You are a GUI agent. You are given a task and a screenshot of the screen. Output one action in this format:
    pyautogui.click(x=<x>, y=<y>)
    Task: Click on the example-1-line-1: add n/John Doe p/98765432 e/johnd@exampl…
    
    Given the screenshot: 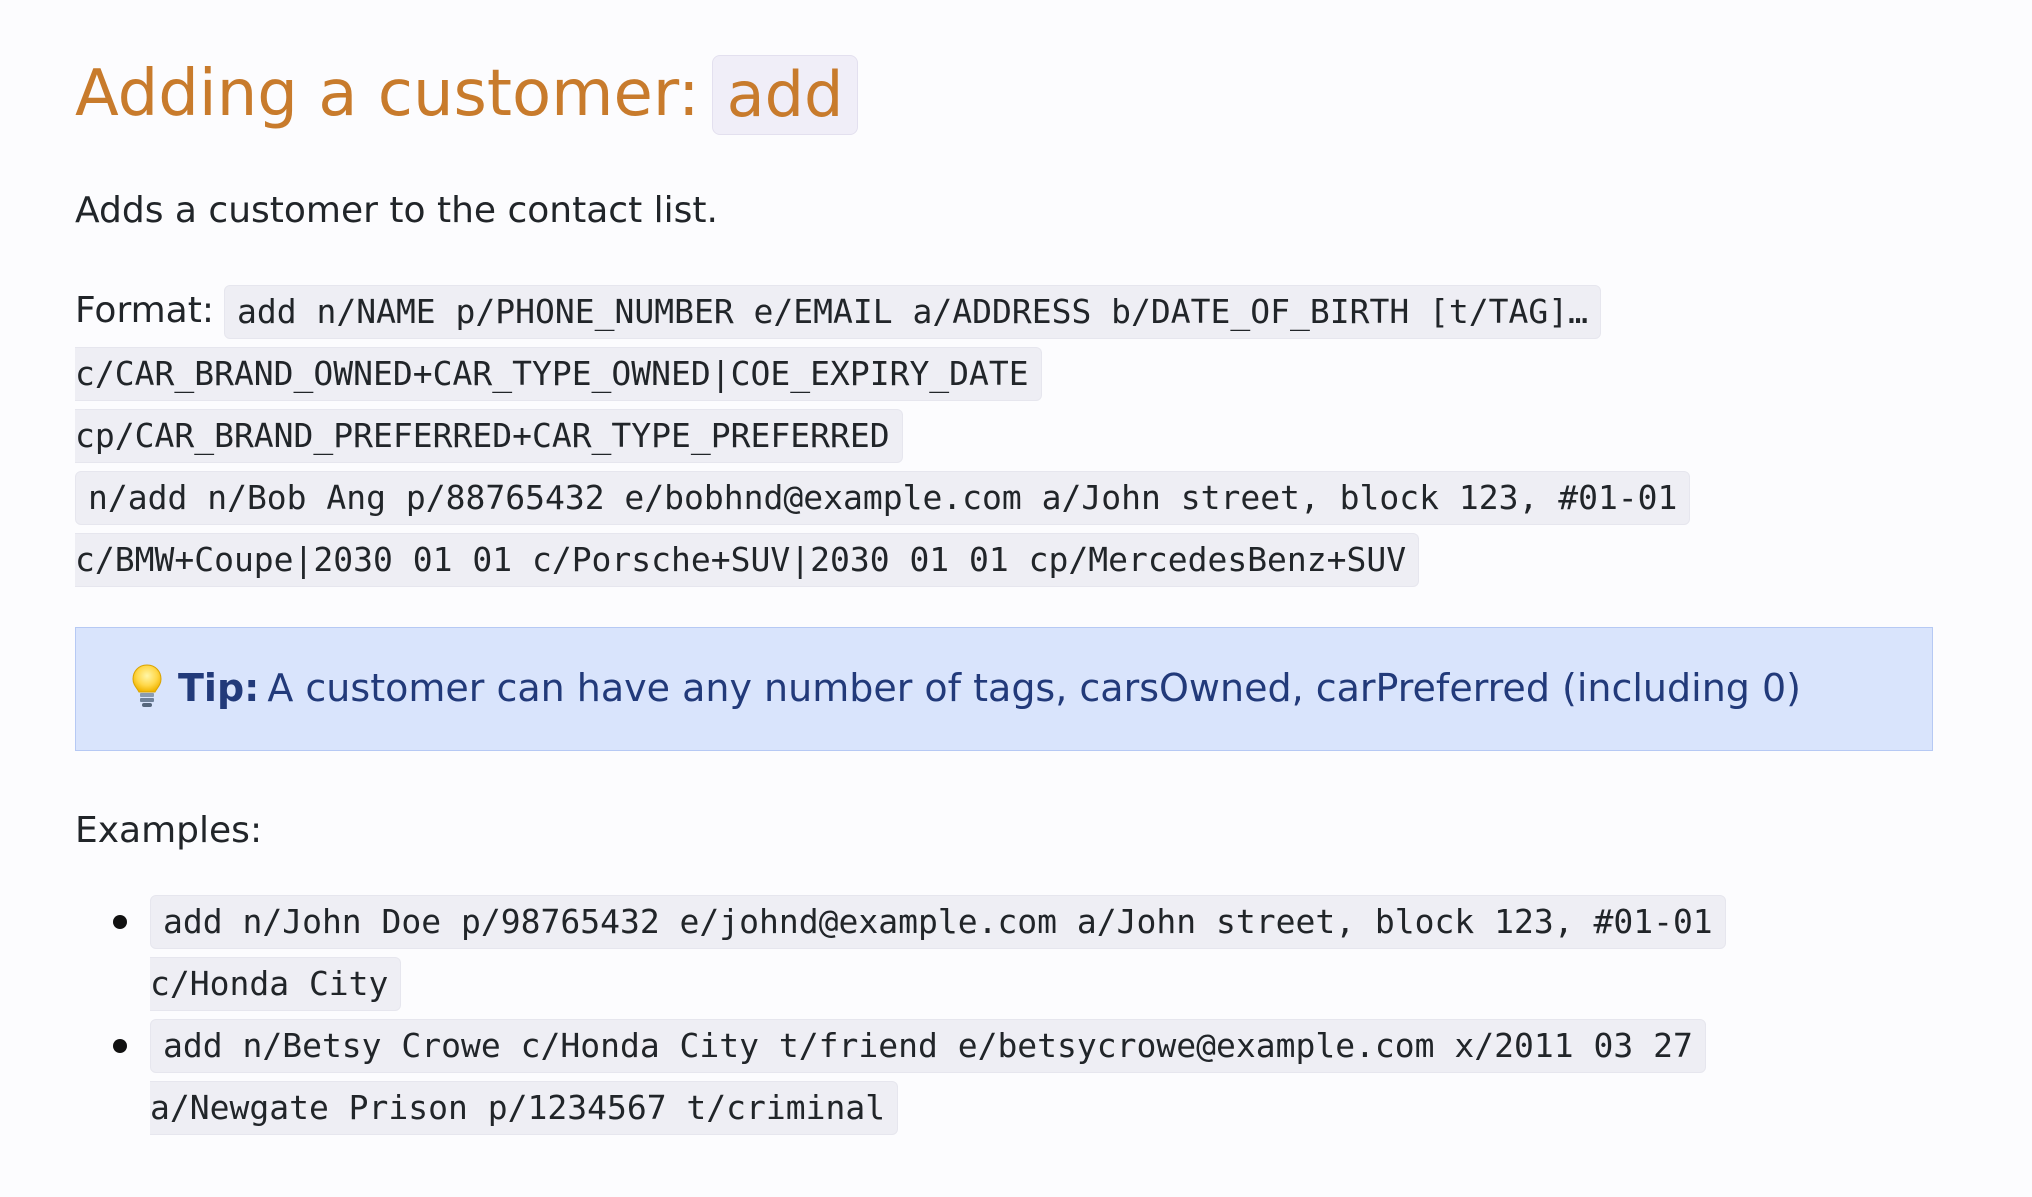 What is the action you would take?
    pyautogui.click(x=938, y=922)
    